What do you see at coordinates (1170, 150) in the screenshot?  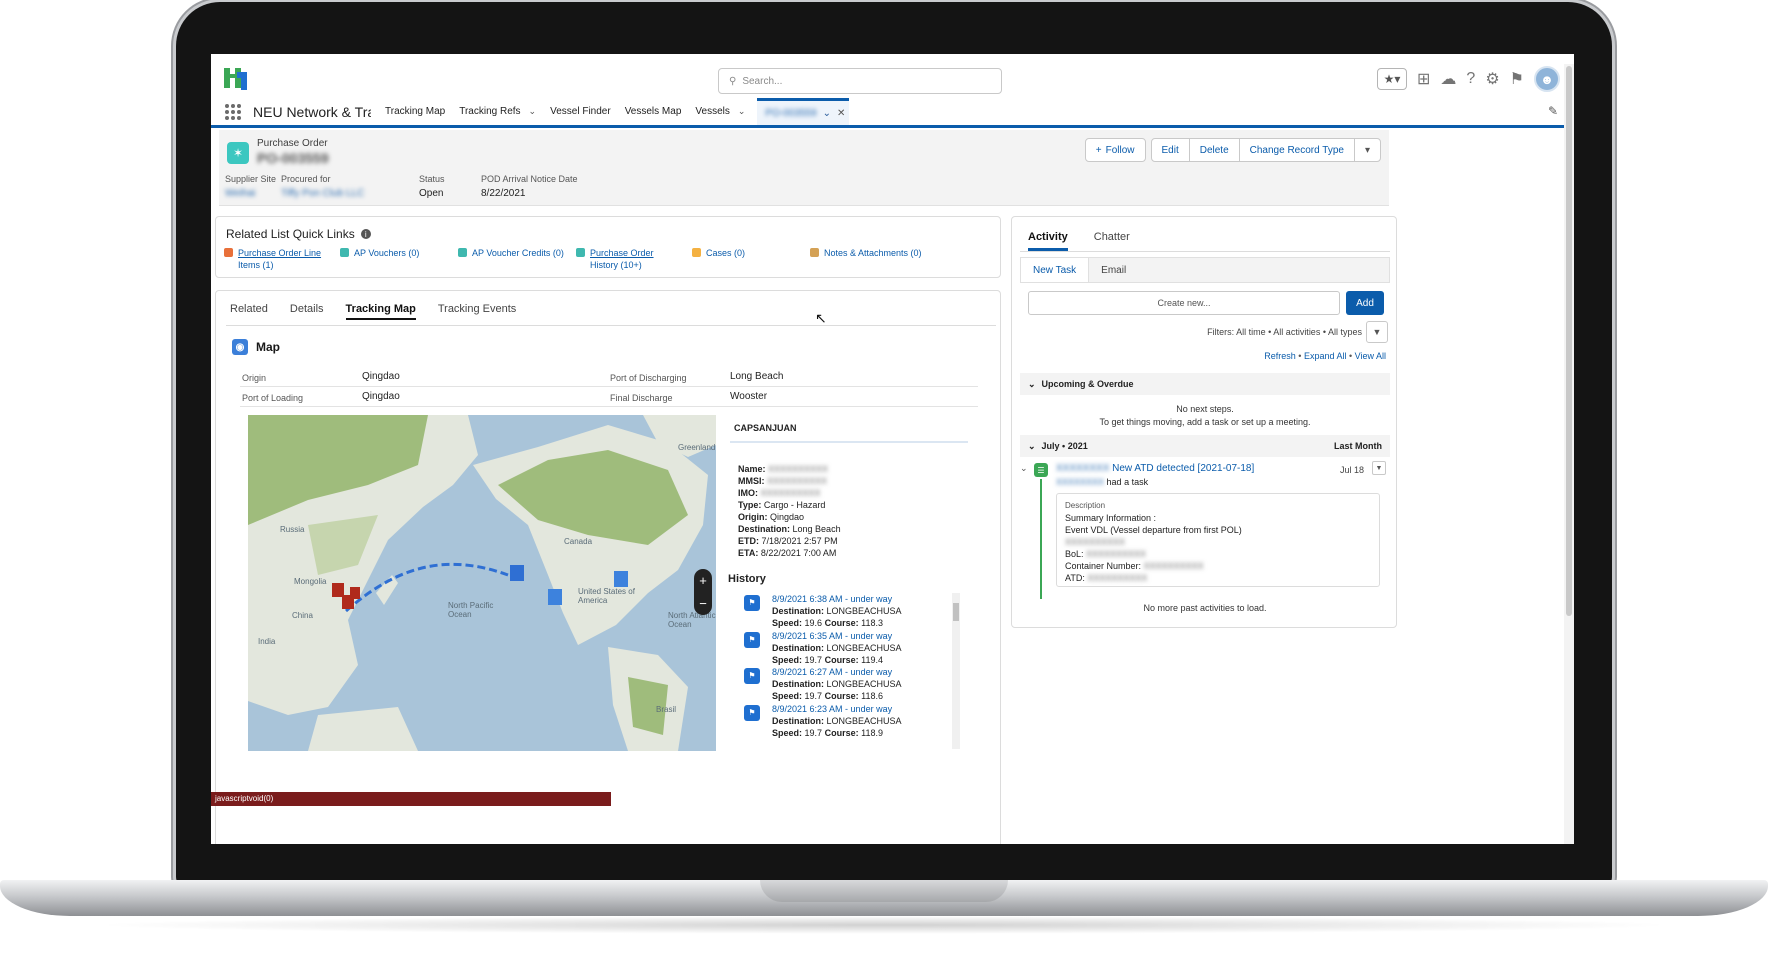 I see `edit-button: Edit` at bounding box center [1170, 150].